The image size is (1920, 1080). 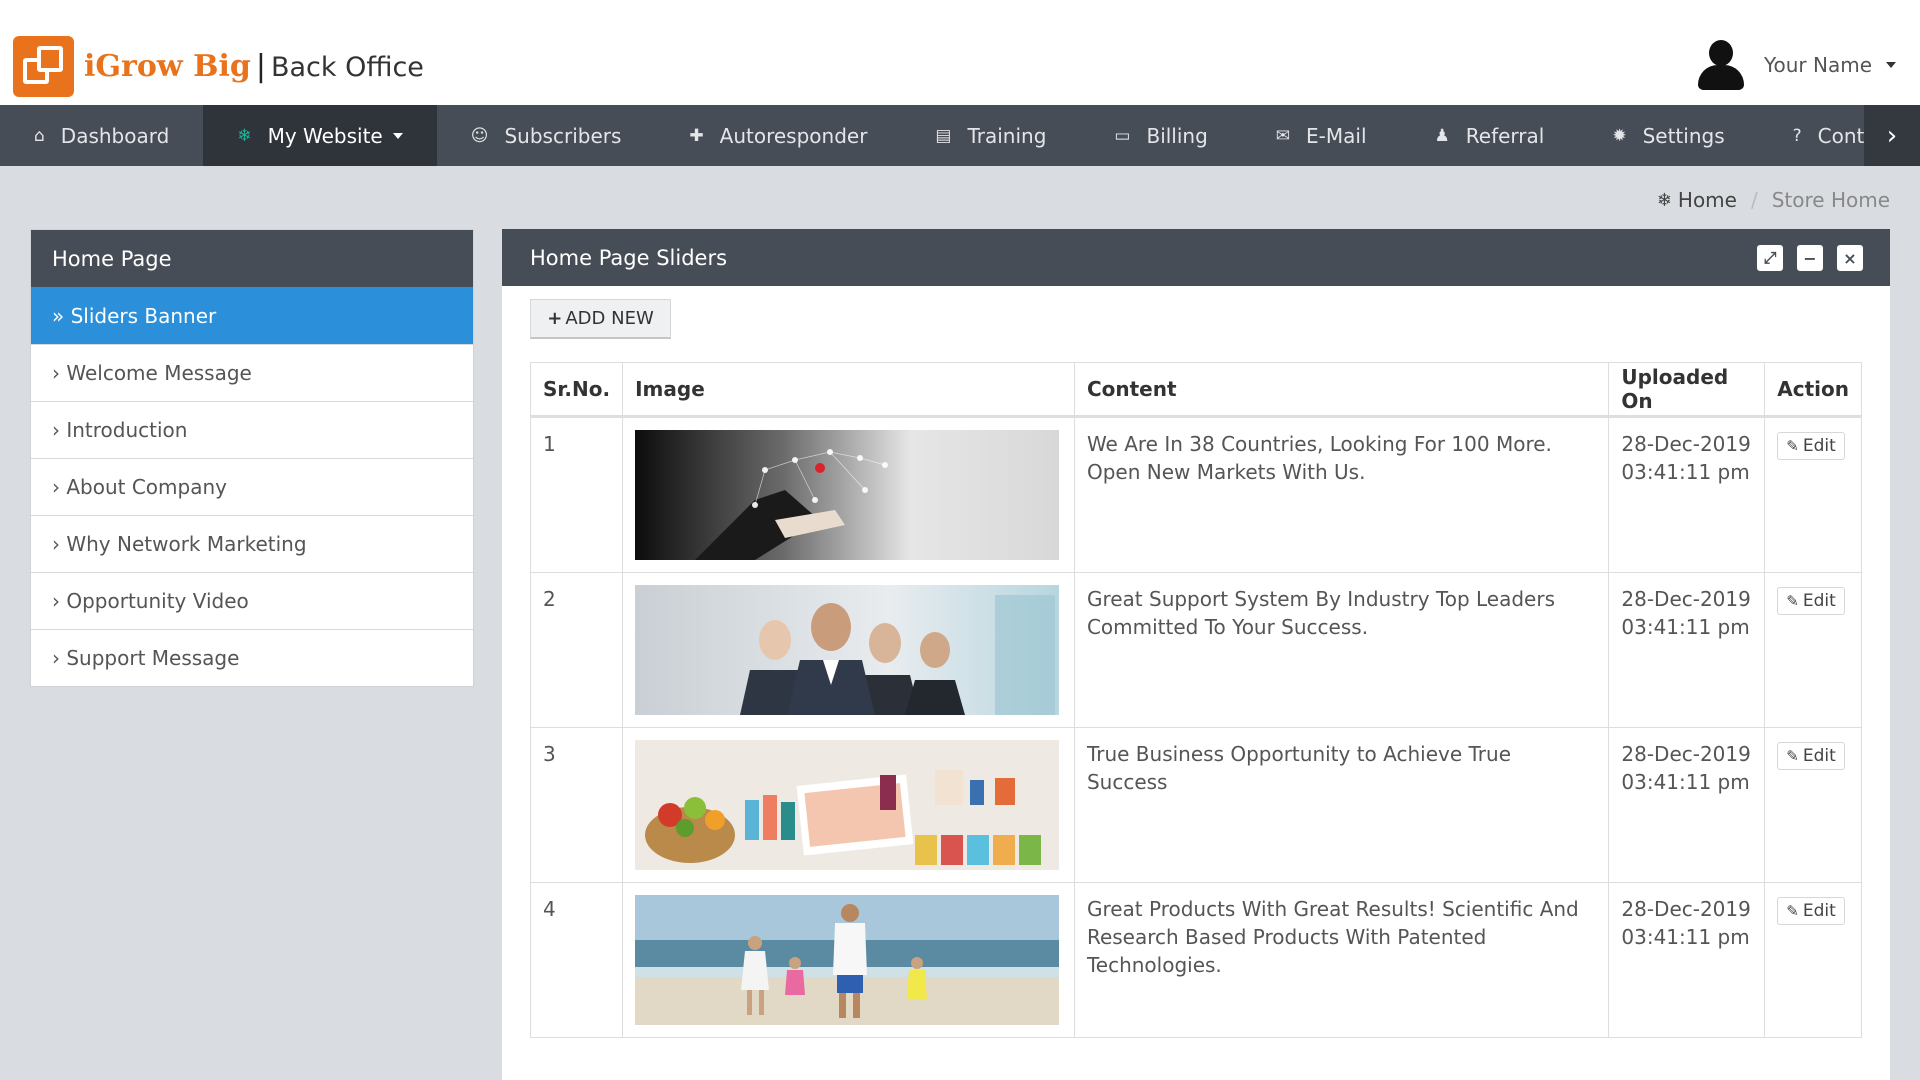 I want to click on cell-sr: 3, so click(x=576, y=805).